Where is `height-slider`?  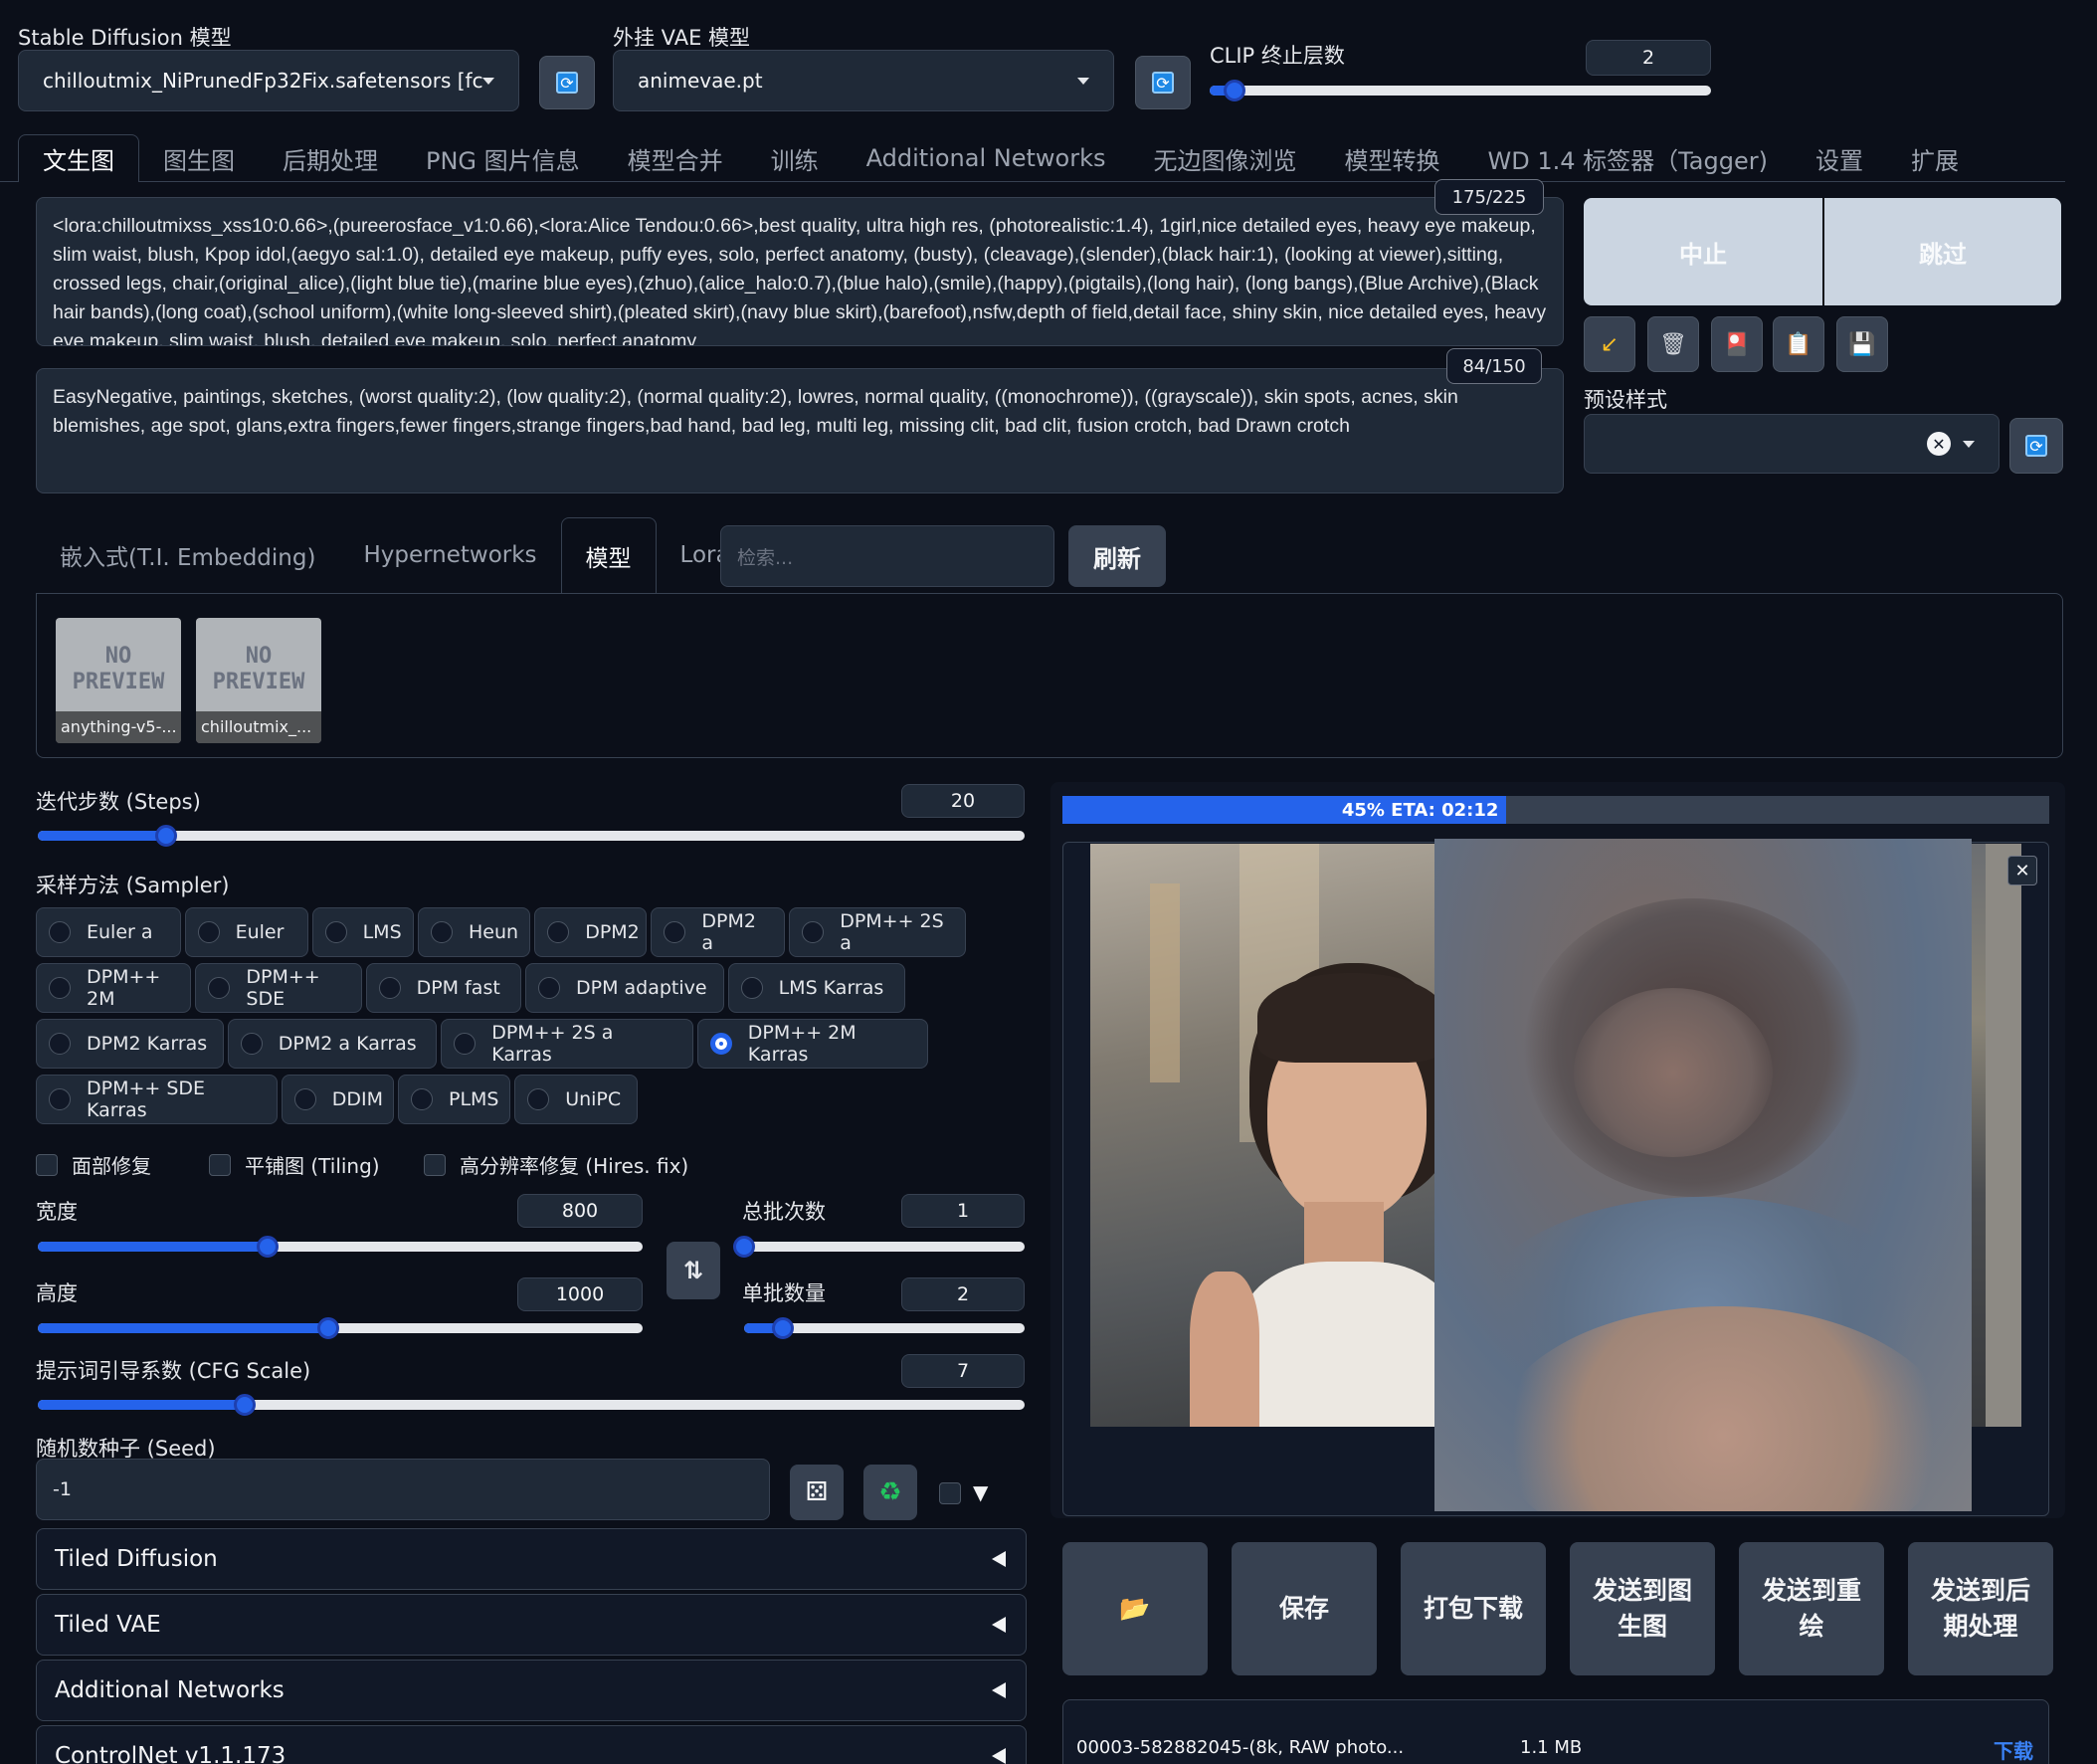
height-slider is located at coordinates (340, 1328).